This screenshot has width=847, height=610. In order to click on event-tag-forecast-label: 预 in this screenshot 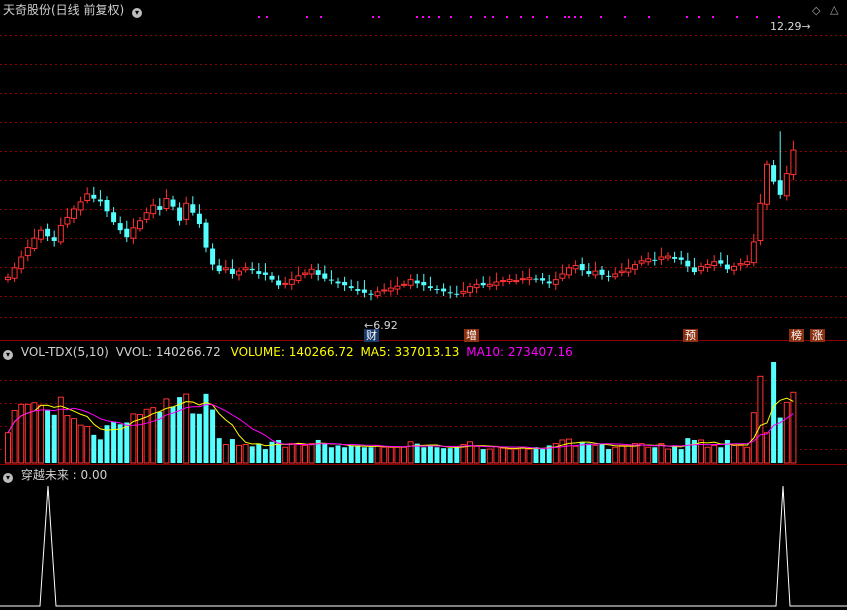, I will do `click(690, 335)`.